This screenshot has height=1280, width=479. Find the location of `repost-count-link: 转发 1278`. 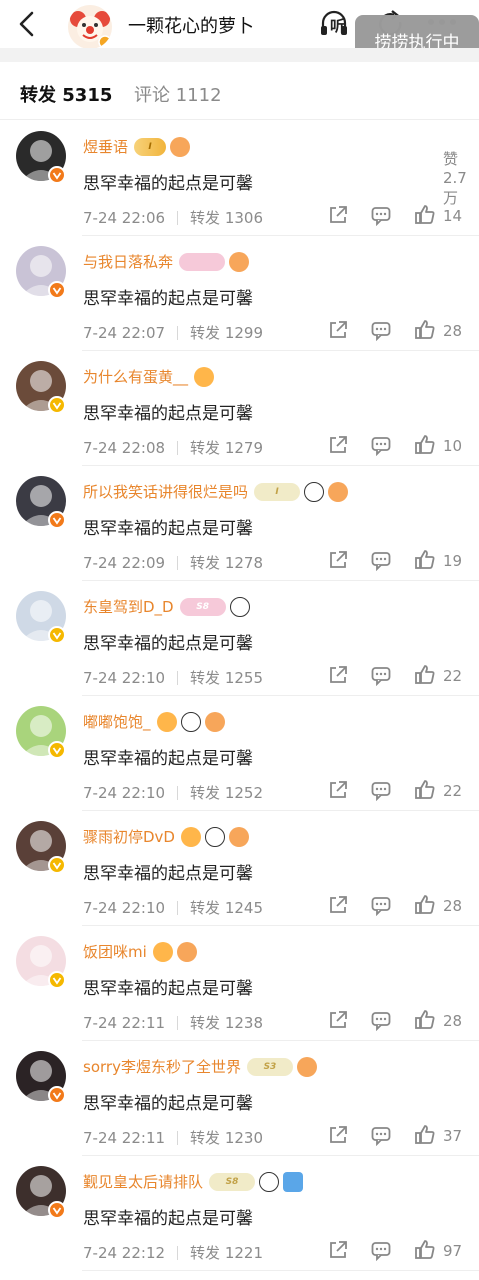

repost-count-link: 转发 1278 is located at coordinates (226, 563).